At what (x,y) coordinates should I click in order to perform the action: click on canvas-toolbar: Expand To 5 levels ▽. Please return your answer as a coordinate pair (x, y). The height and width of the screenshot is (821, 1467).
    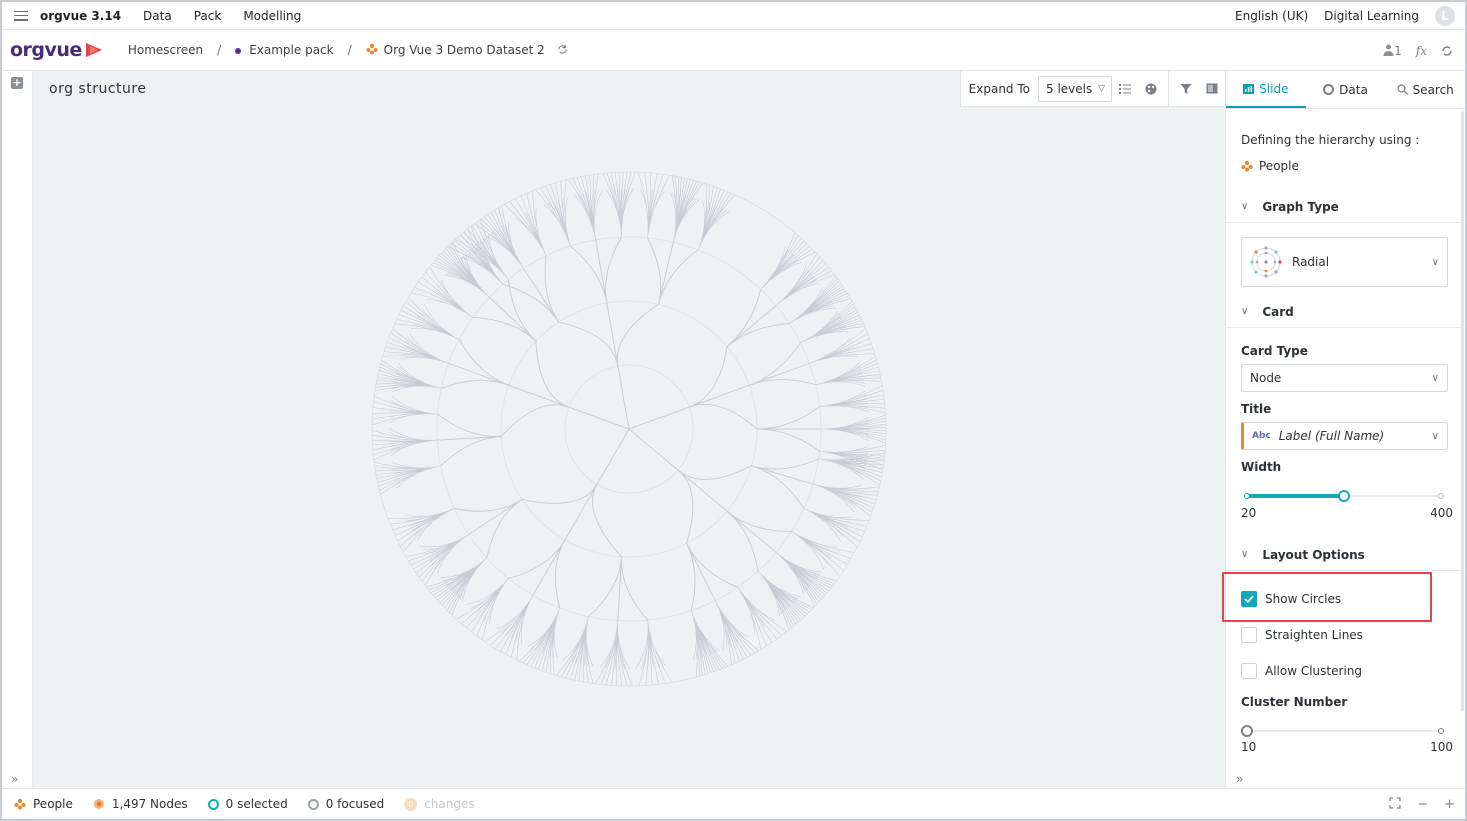
    Looking at the image, I should click on (1092, 88).